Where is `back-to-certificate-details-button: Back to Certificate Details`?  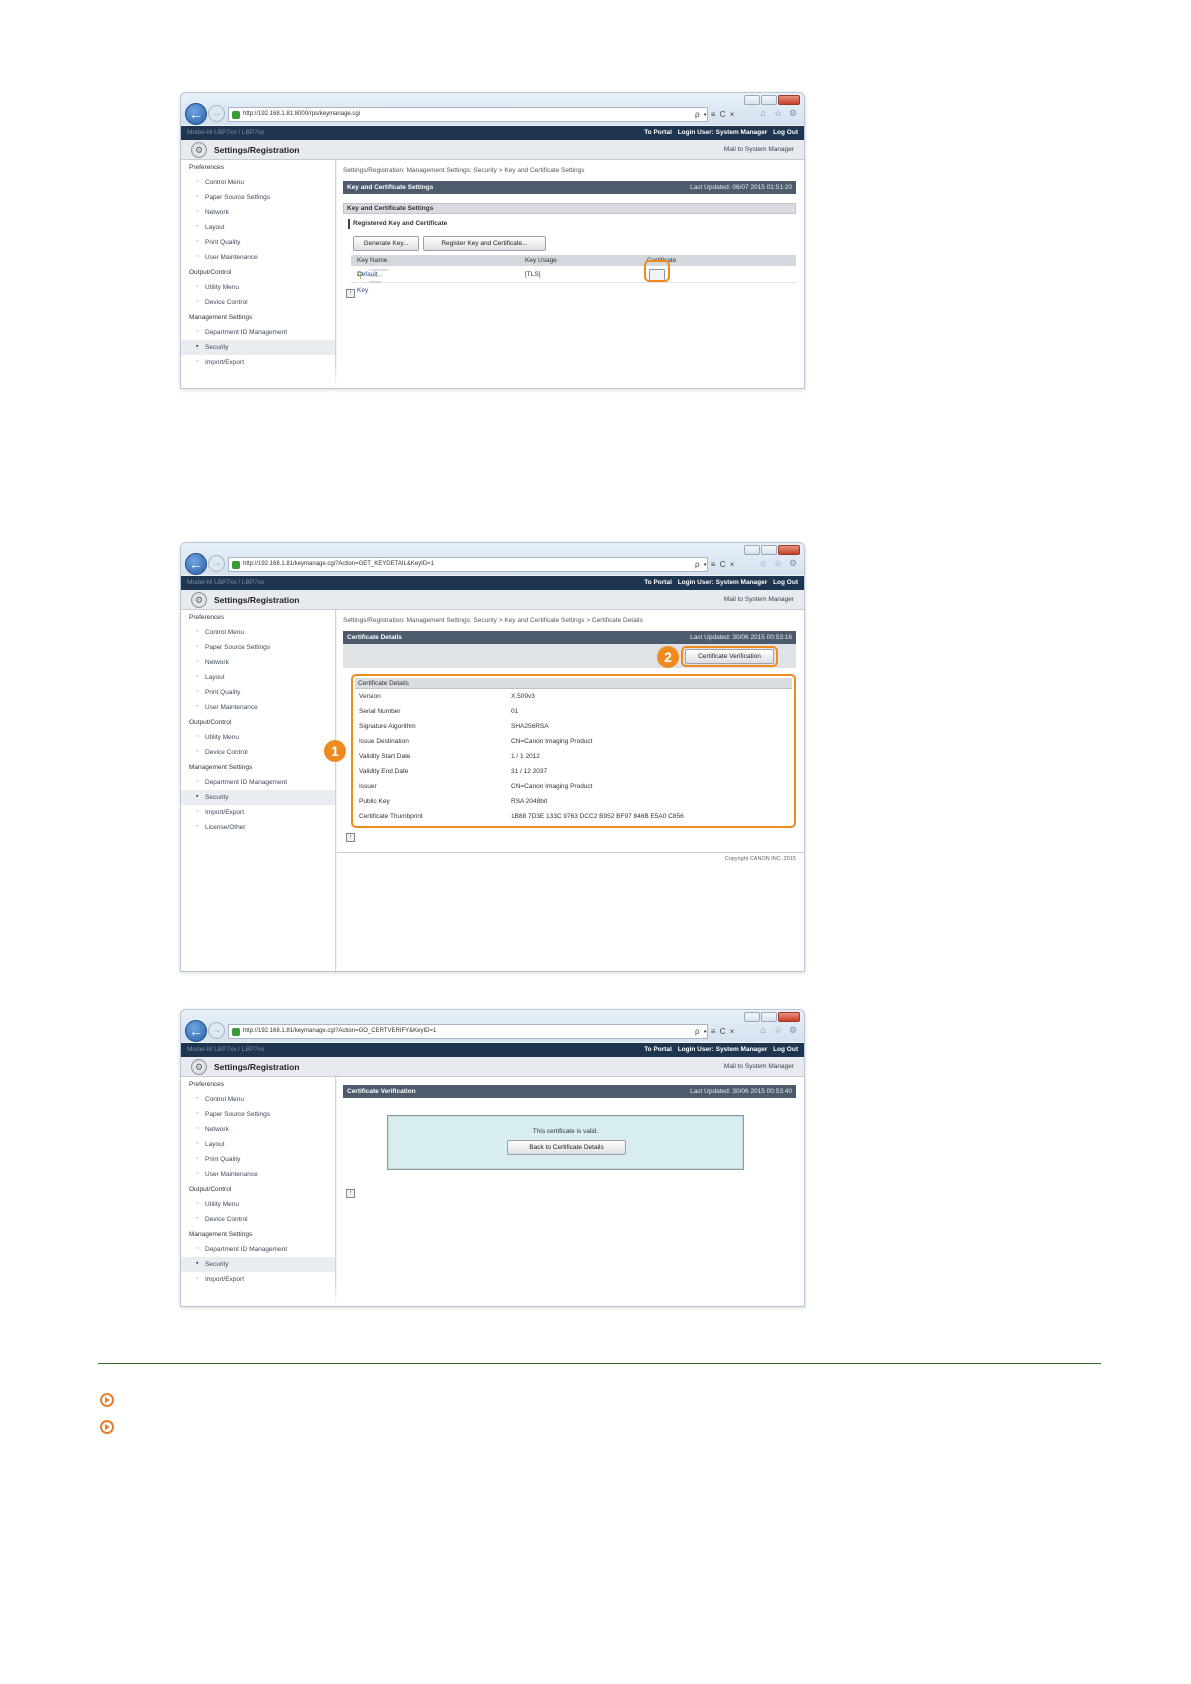 back-to-certificate-details-button: Back to Certificate Details is located at coordinates (566, 1147).